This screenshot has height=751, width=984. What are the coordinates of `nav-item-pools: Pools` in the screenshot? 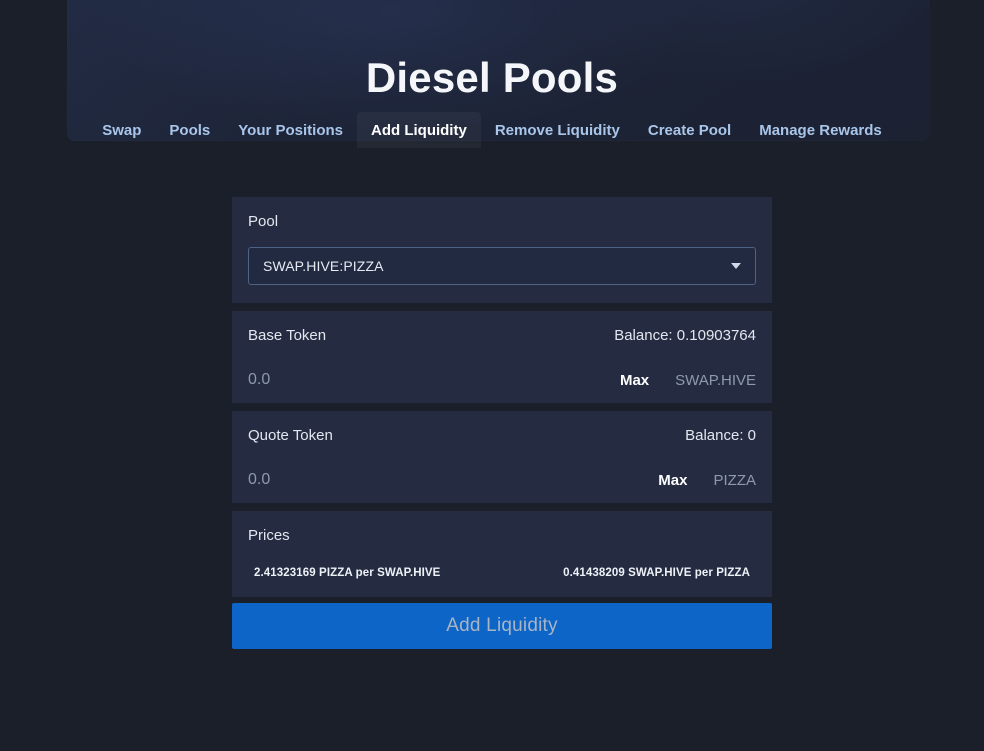 It's located at (189, 130).